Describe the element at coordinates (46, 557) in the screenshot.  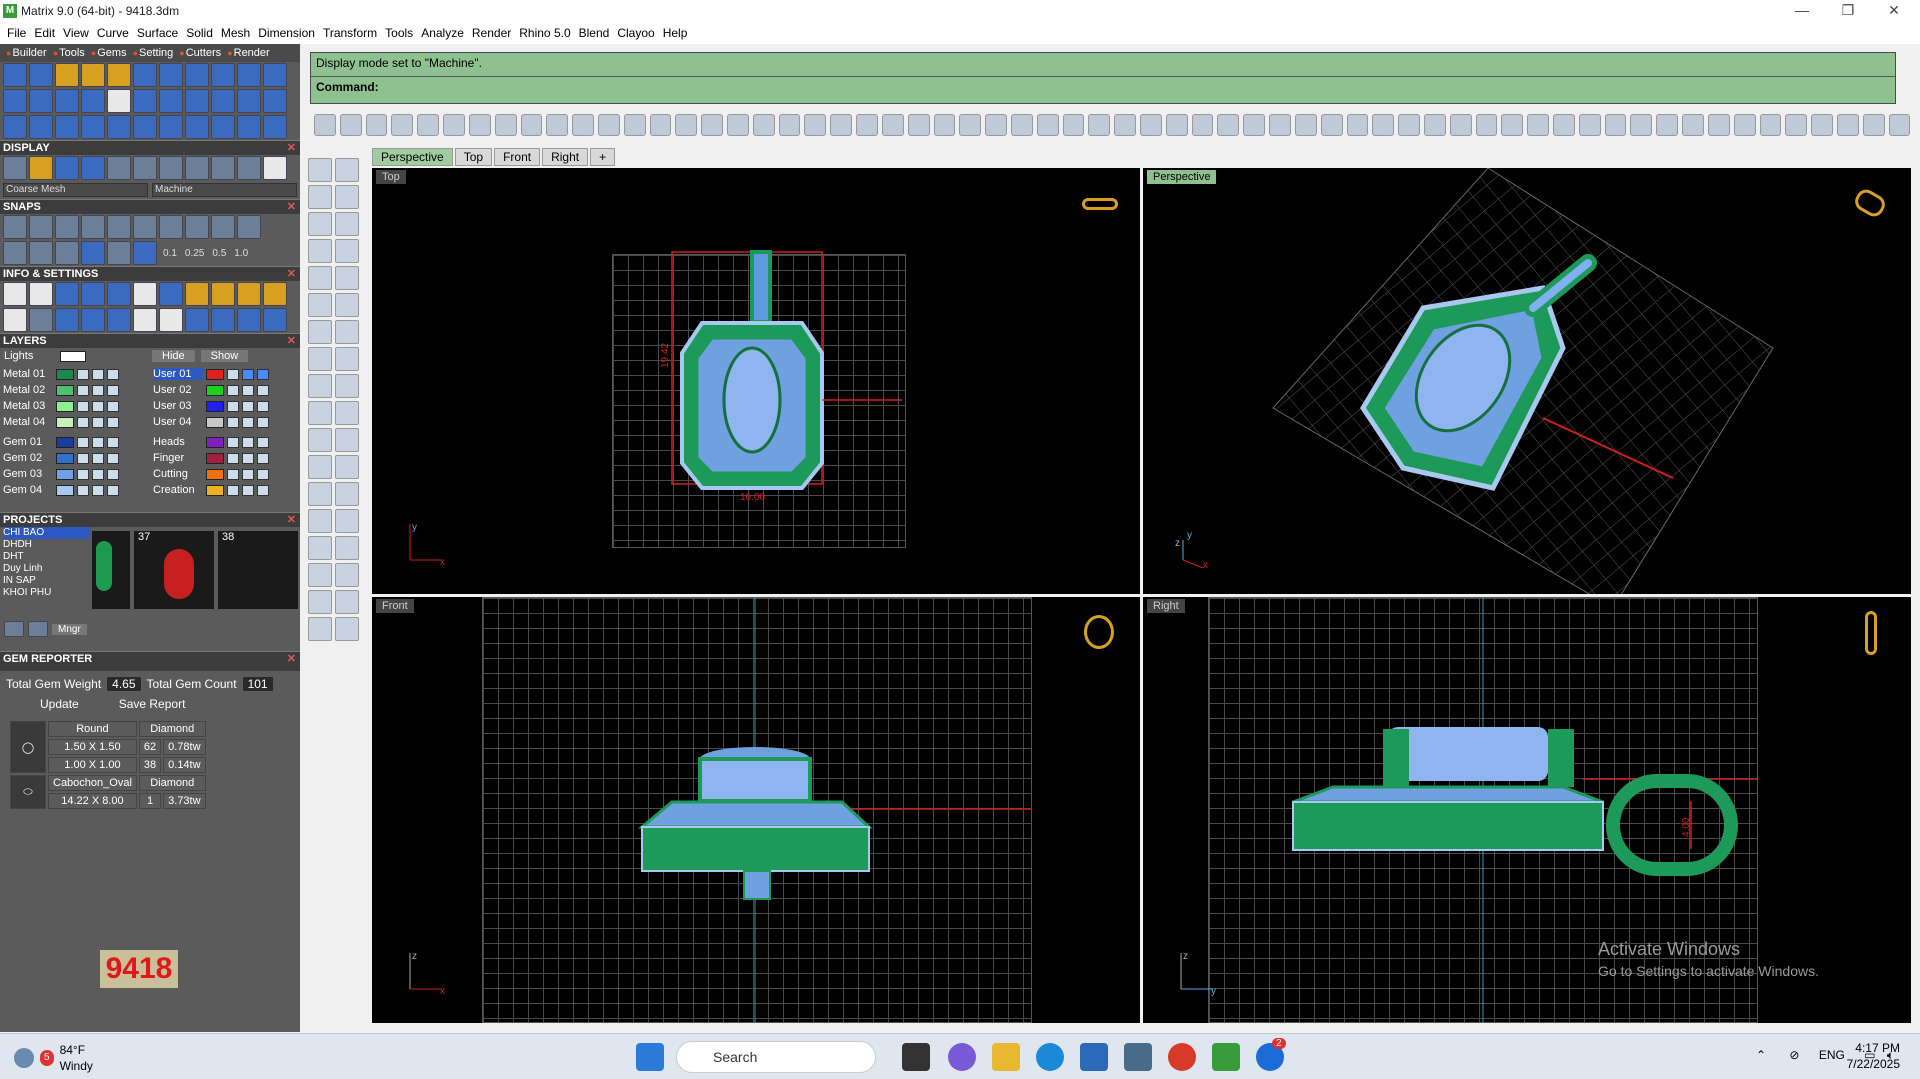
I see `project-item: DHT` at that location.